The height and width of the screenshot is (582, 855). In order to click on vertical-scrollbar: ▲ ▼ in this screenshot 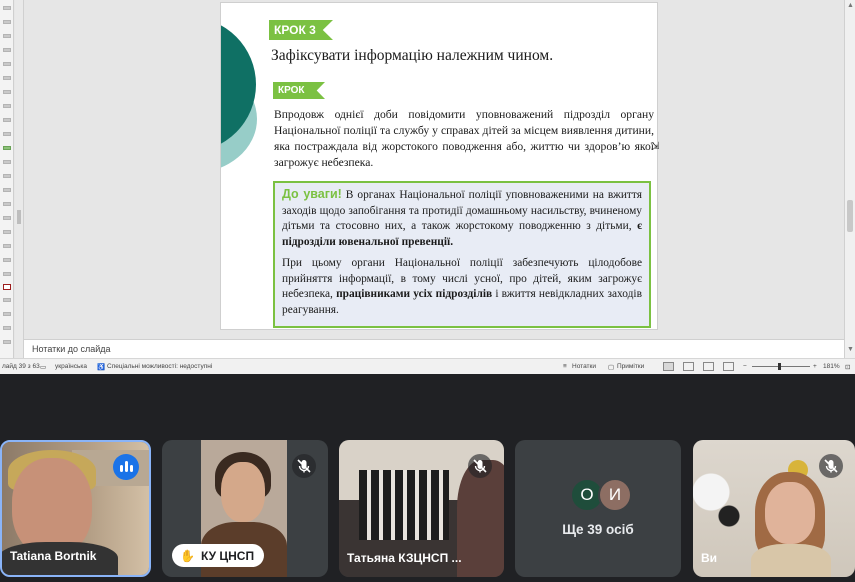, I will do `click(849, 179)`.